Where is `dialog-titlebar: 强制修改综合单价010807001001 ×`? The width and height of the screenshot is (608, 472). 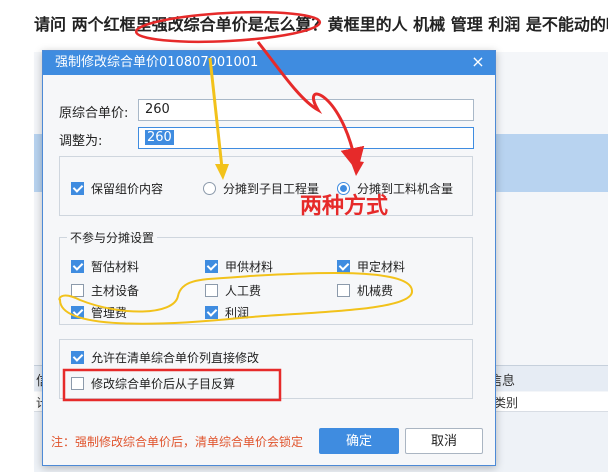
dialog-titlebar: 强制修改综合单价010807001001 × is located at coordinates (269, 63).